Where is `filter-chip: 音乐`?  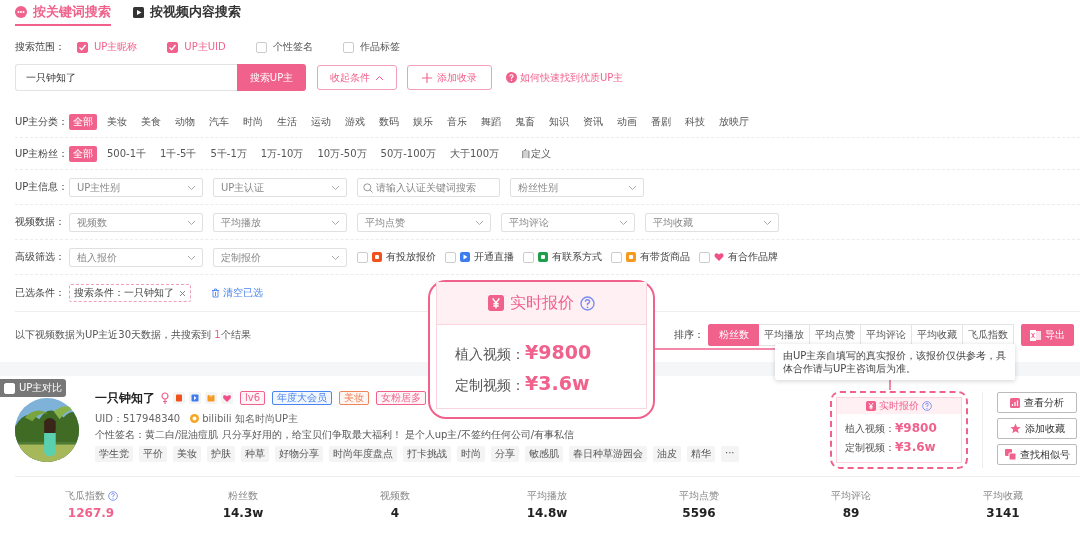 filter-chip: 音乐 is located at coordinates (457, 121).